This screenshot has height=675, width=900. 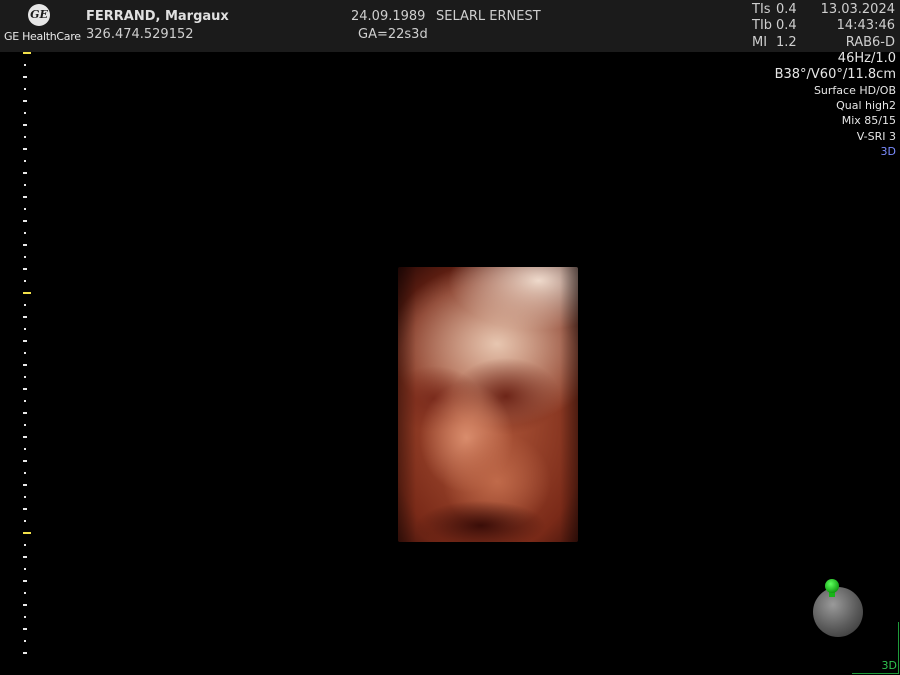 I want to click on patient-name: FERRAND, Margaux, so click(x=157, y=16).